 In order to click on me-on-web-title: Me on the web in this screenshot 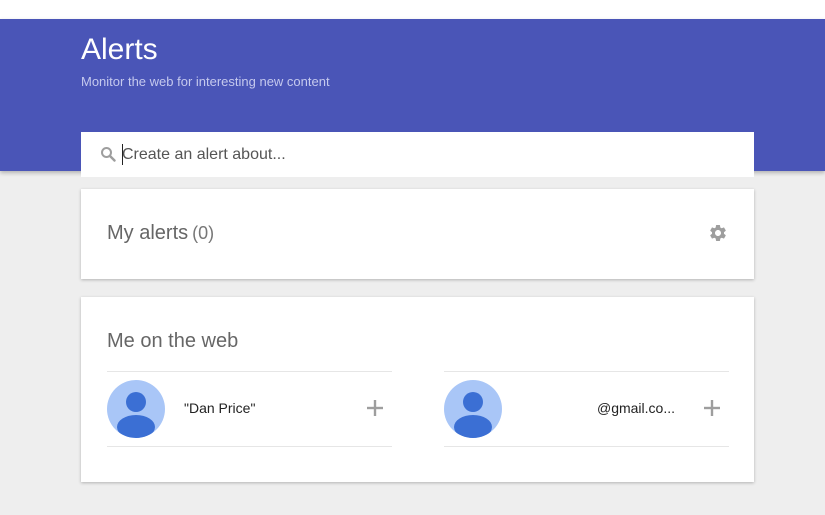, I will do `click(173, 341)`.